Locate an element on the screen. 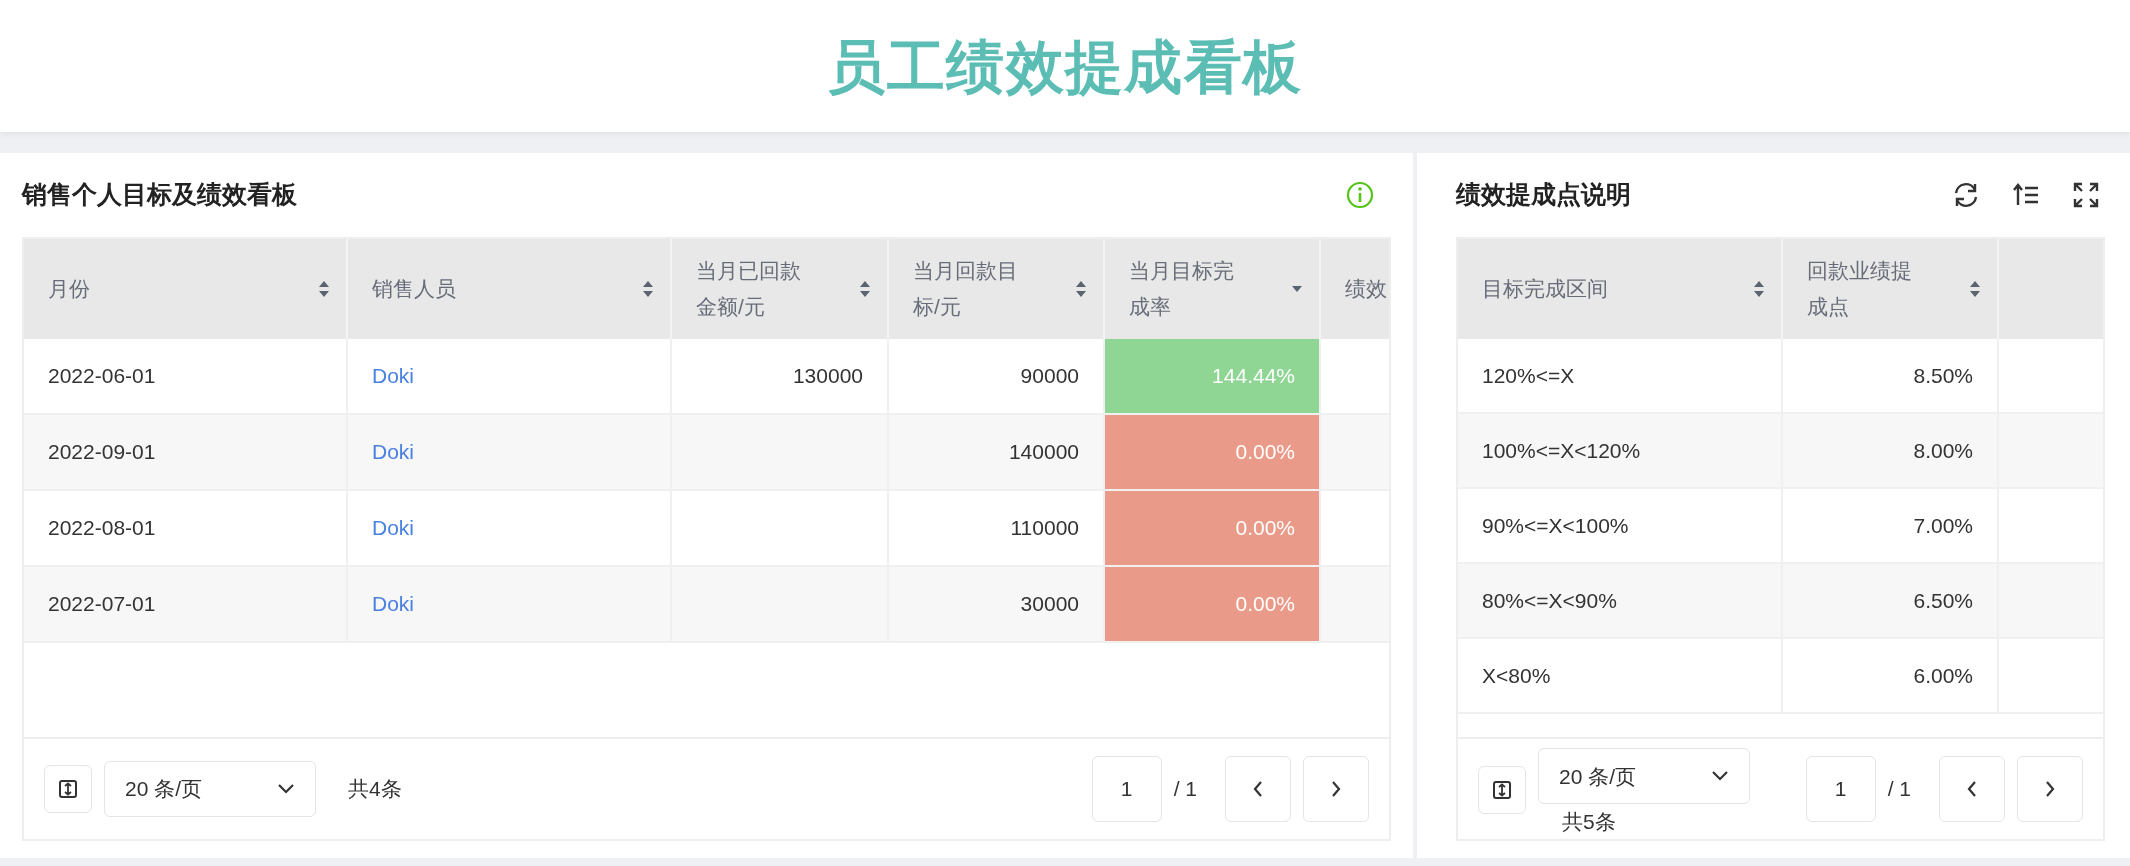 The height and width of the screenshot is (866, 2130). column-header-label: 当月已回款金额/元 is located at coordinates (749, 289).